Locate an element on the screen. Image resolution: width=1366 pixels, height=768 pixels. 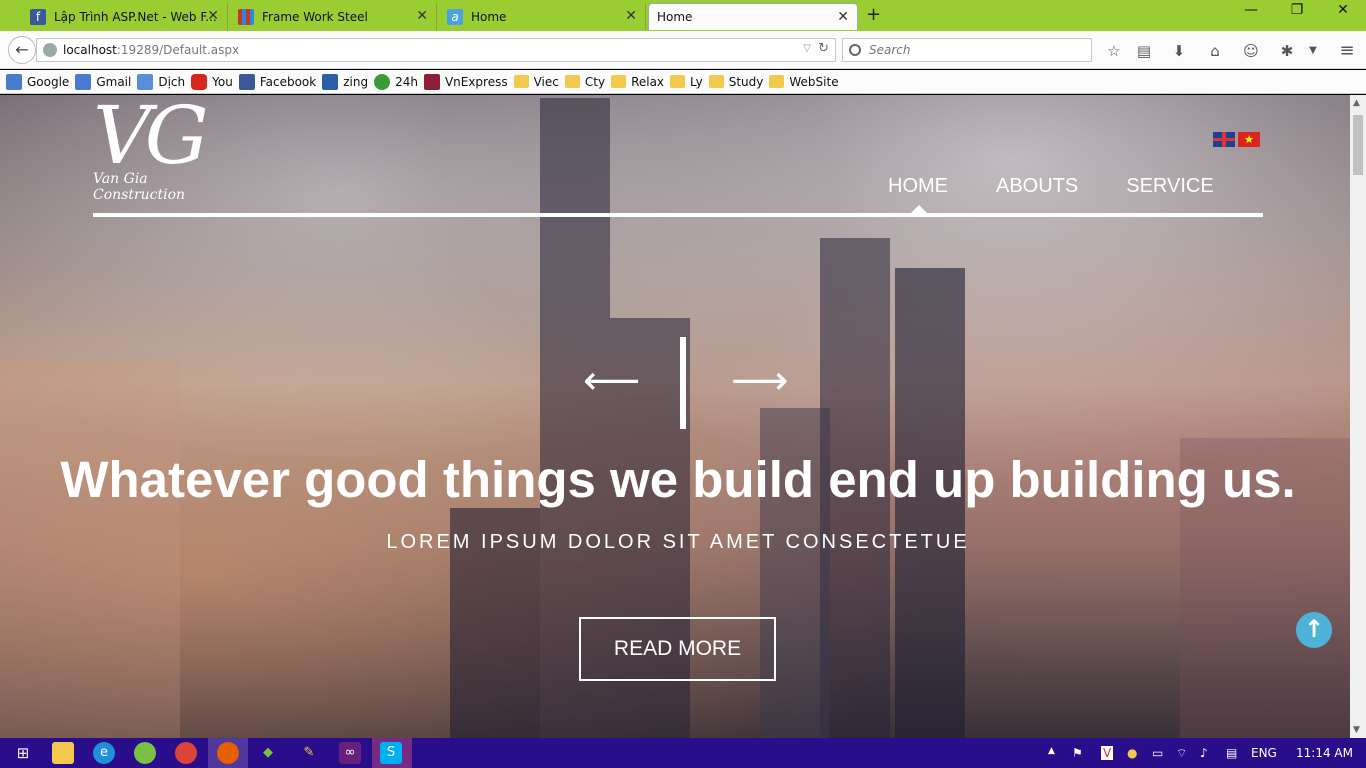
visual-studio-icon: ∞ is located at coordinates (350, 753).